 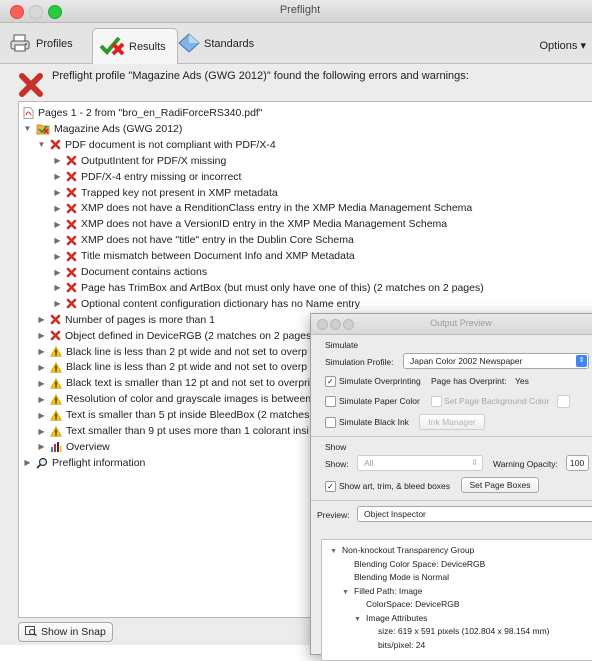 I want to click on simulation-profile-select: Japan Color 2002 Newspaper ⇕, so click(x=496, y=361).